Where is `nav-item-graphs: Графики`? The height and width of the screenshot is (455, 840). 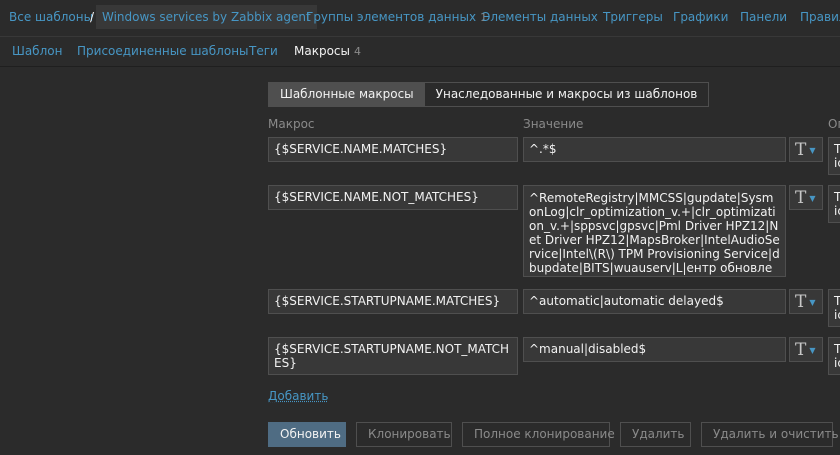 nav-item-graphs: Графики is located at coordinates (700, 17).